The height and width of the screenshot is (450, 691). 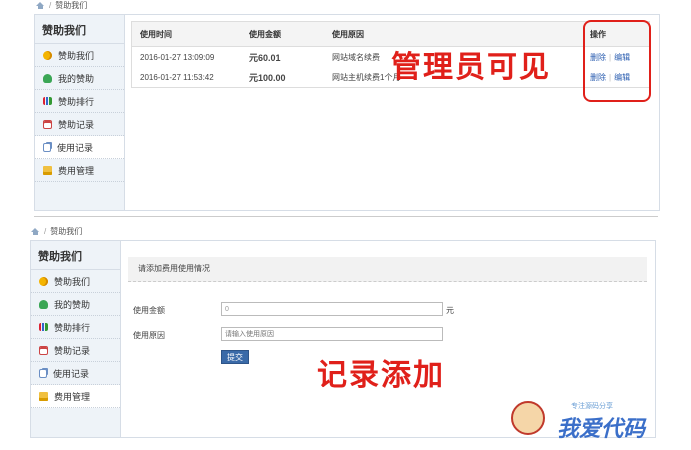 What do you see at coordinates (149, 310) in the screenshot?
I see `amount-label: 使用金额` at bounding box center [149, 310].